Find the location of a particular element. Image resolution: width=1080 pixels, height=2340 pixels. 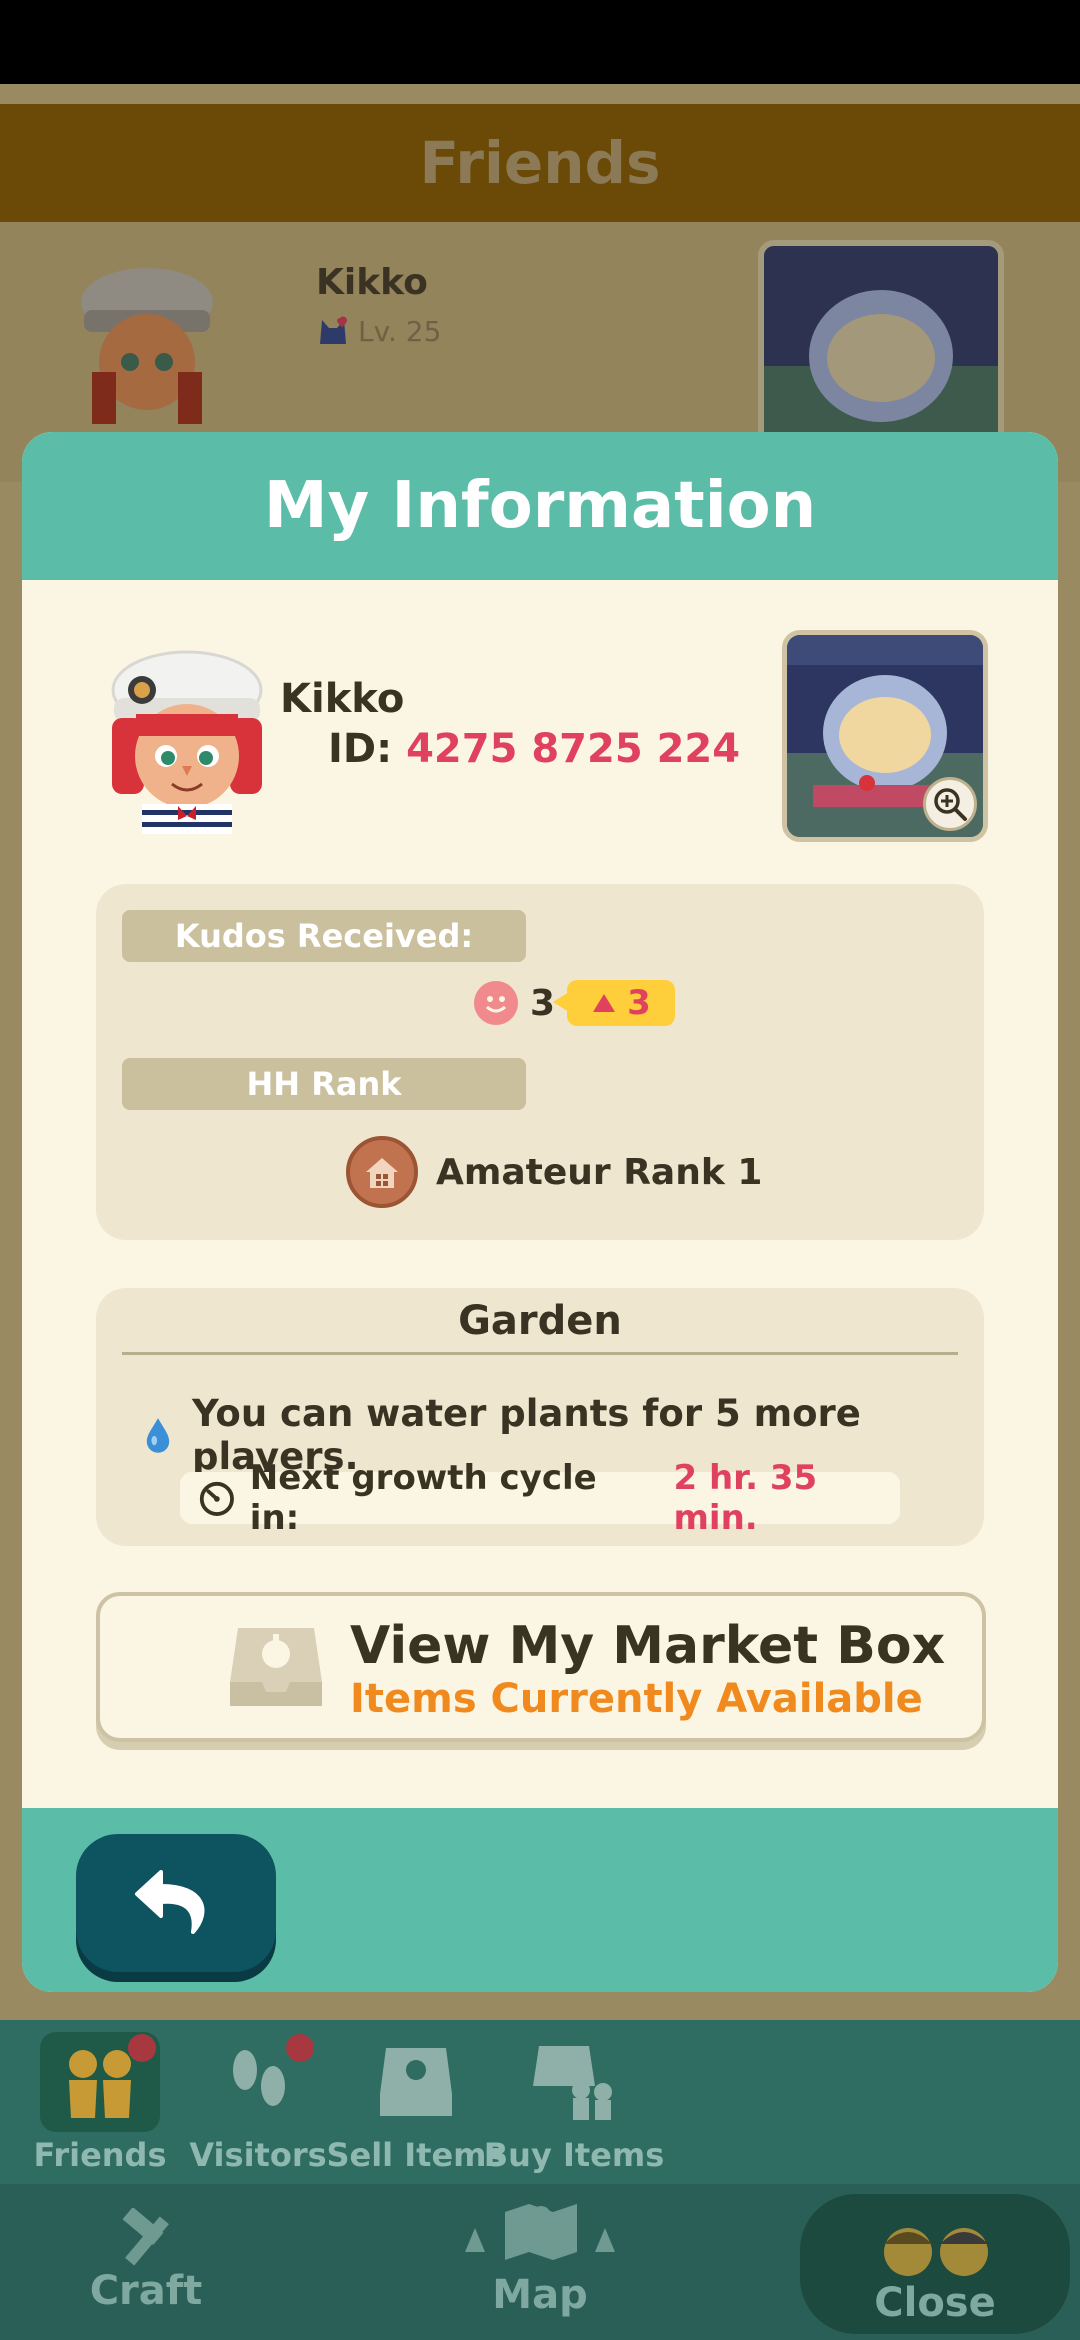

garden-title: Garden is located at coordinates (540, 1321).